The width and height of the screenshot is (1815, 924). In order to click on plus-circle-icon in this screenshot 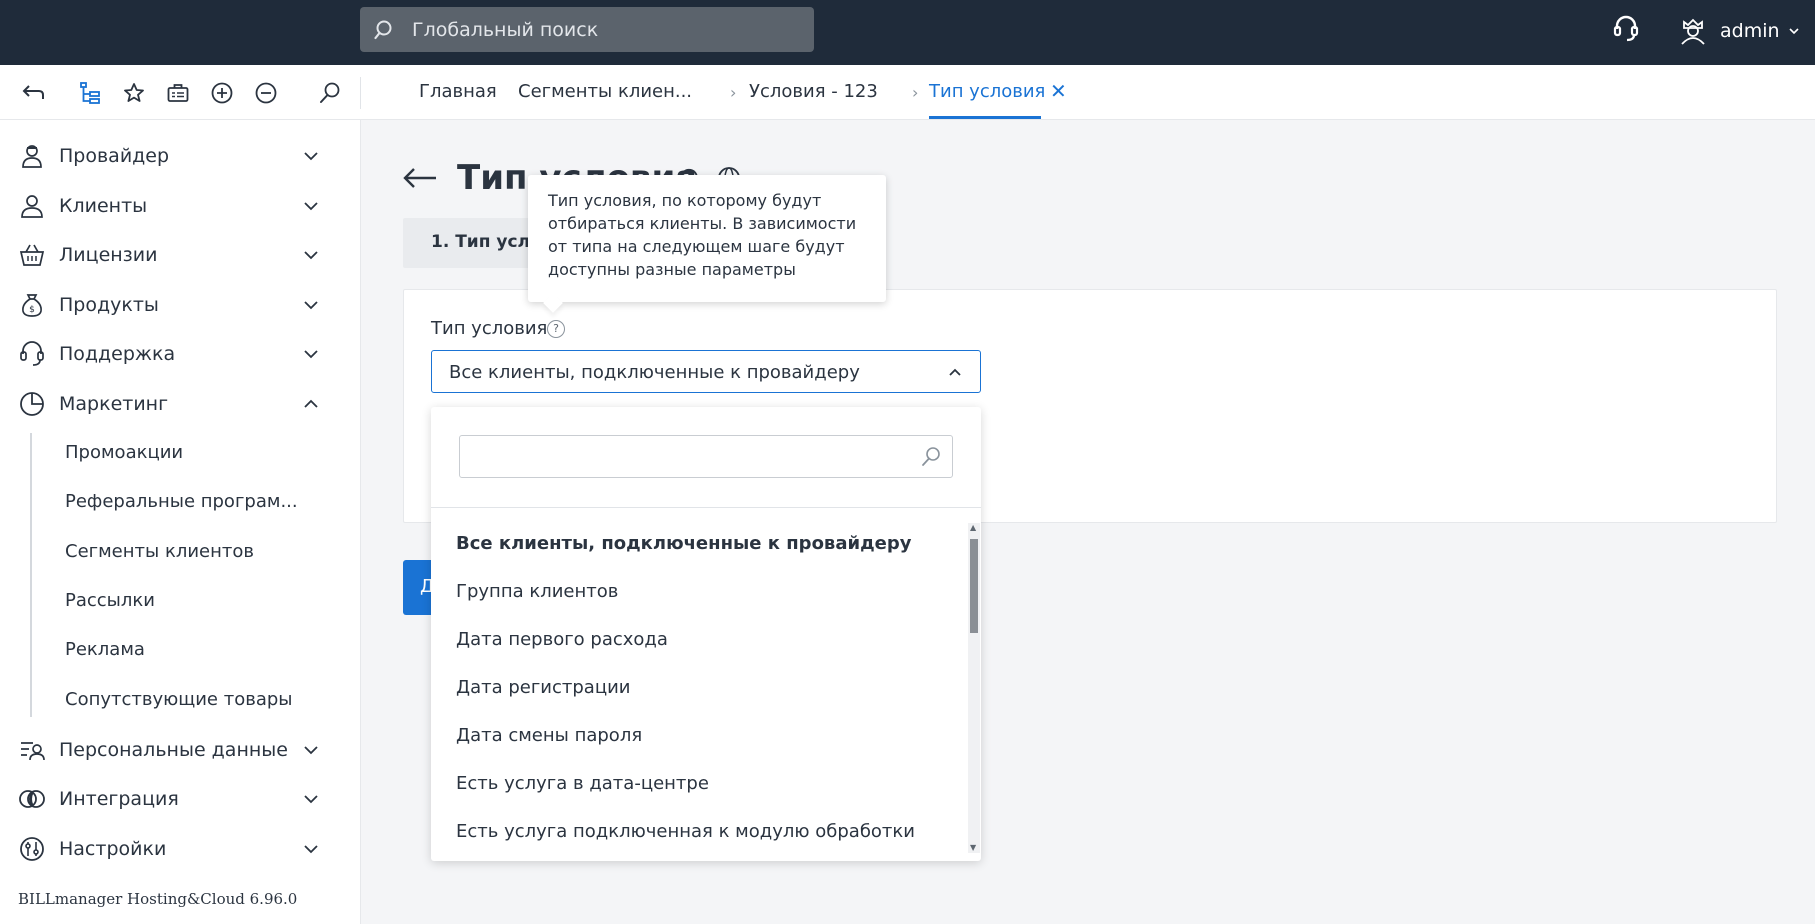, I will do `click(222, 93)`.